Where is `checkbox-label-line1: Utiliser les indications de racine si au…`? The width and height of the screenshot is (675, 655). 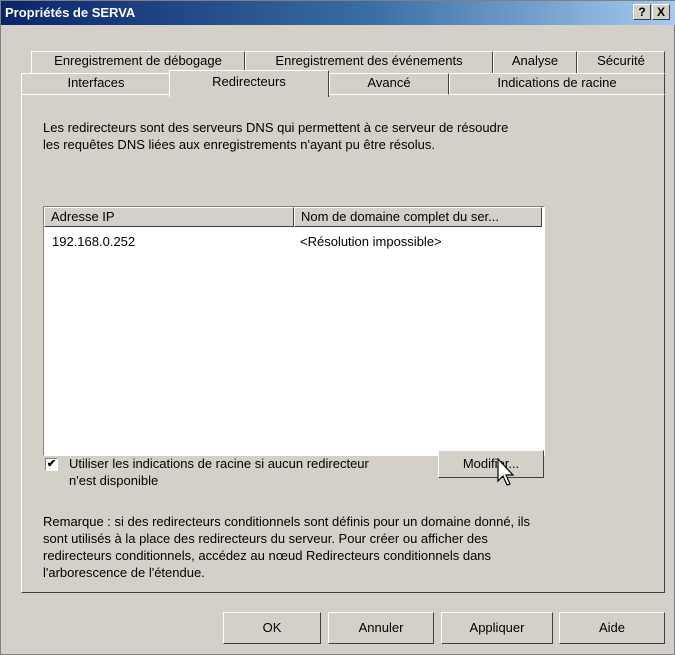 checkbox-label-line1: Utiliser les indications de racine si au… is located at coordinates (219, 463).